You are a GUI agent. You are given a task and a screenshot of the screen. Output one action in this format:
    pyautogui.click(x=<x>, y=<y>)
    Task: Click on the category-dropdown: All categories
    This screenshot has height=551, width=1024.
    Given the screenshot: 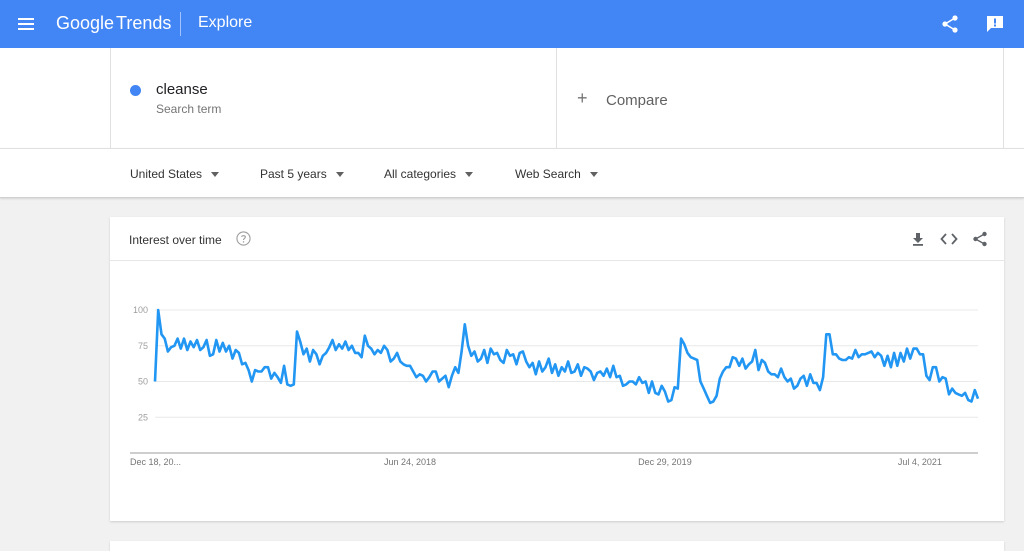 What is the action you would take?
    pyautogui.click(x=429, y=174)
    